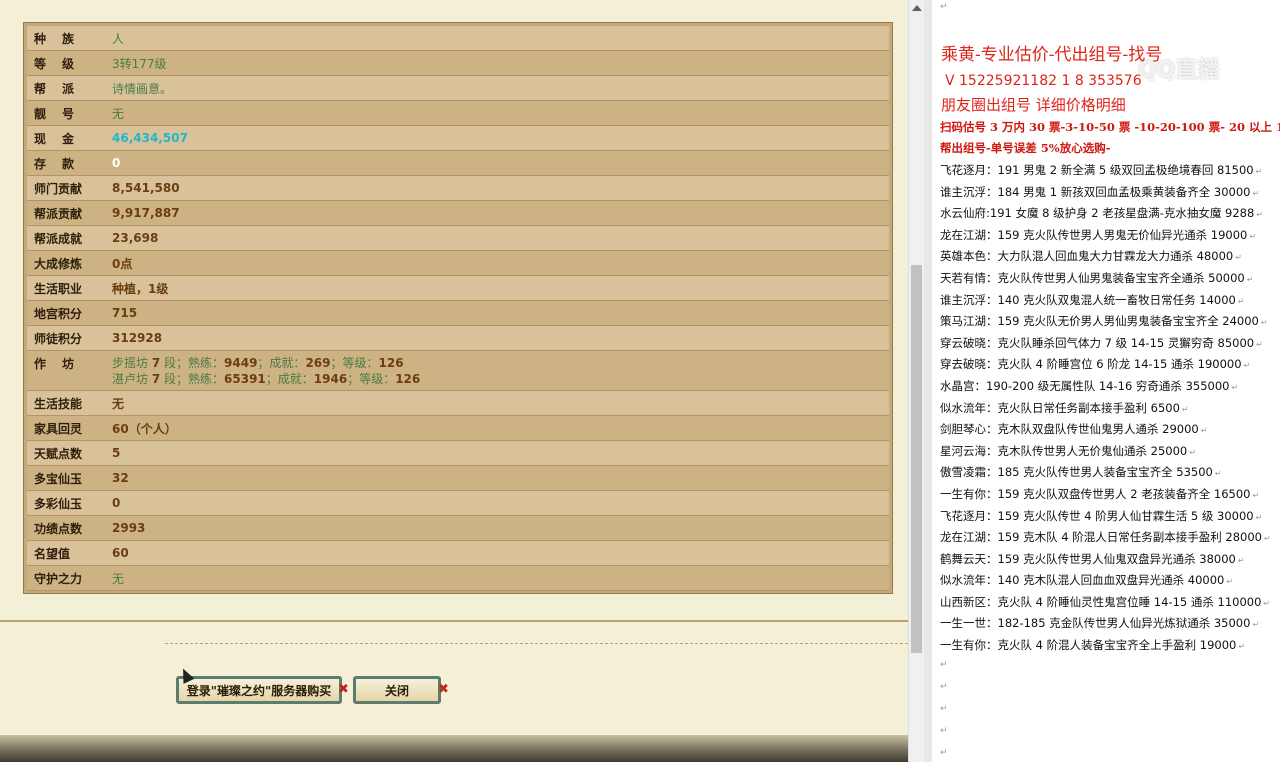 This screenshot has width=1280, height=762. Describe the element at coordinates (116, 453) in the screenshot. I see `info-row-value: 5` at that location.